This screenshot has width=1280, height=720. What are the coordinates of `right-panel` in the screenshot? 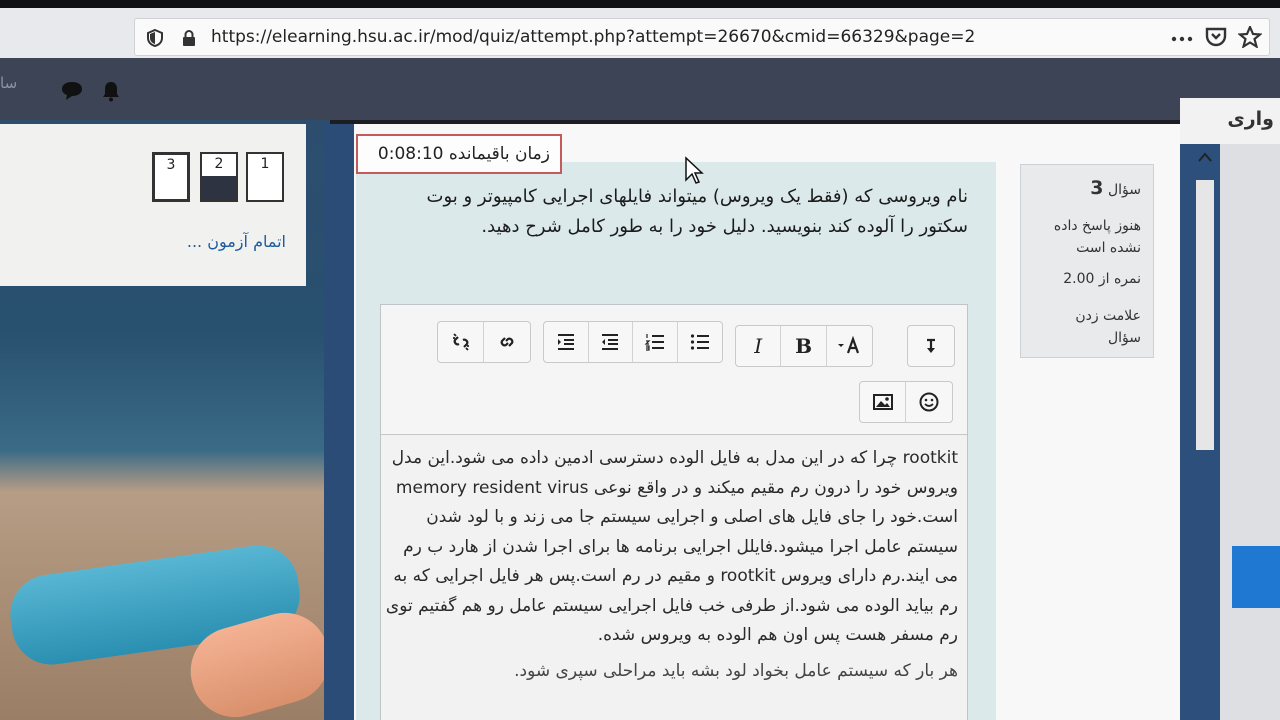 It's located at (1250, 432).